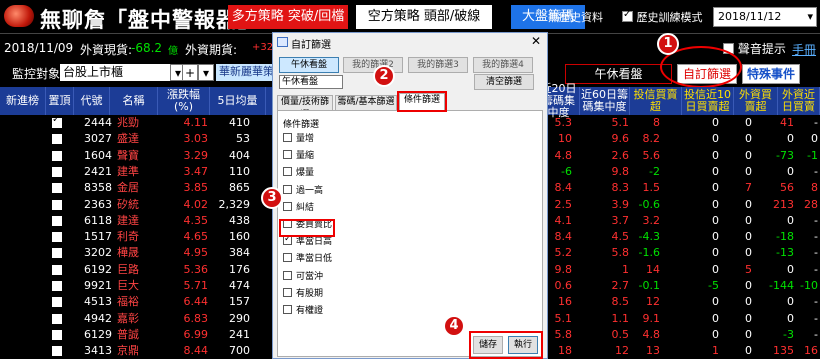 This screenshot has width=820, height=359. I want to click on column-header: 近60日籌碼集中度, so click(605, 101).